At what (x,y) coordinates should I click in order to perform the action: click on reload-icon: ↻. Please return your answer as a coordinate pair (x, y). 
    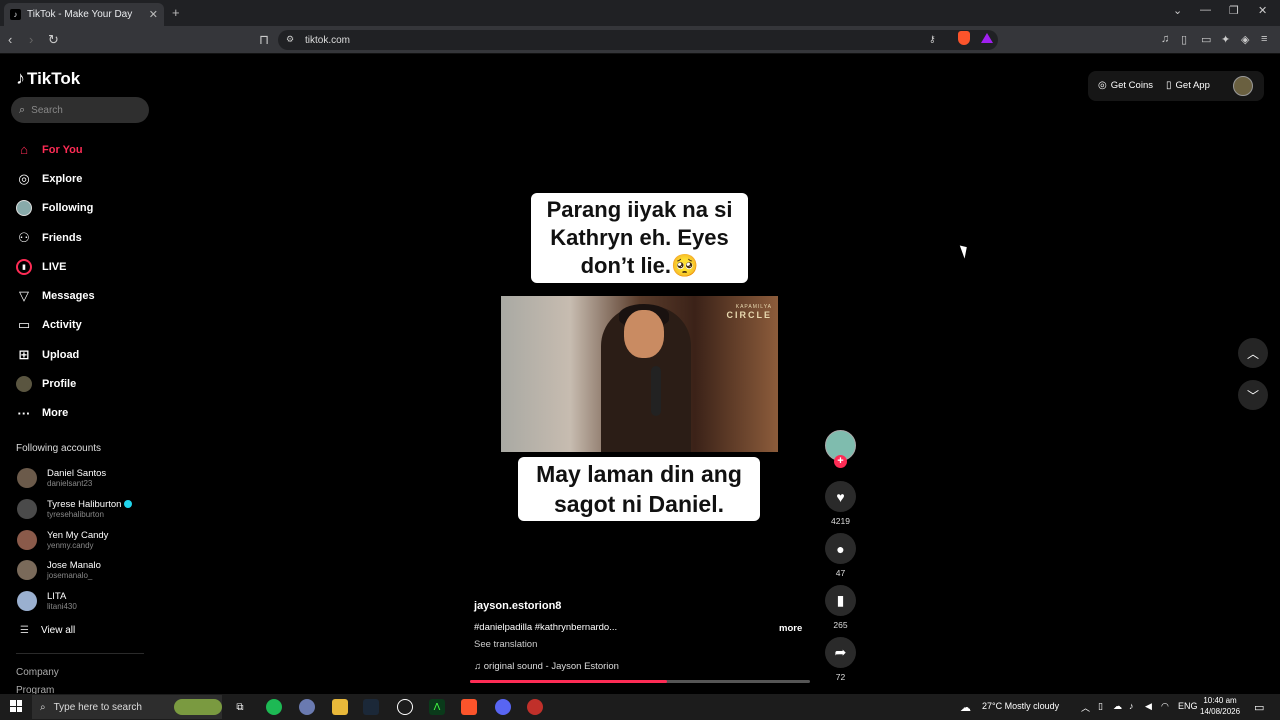
    Looking at the image, I should click on (53, 40).